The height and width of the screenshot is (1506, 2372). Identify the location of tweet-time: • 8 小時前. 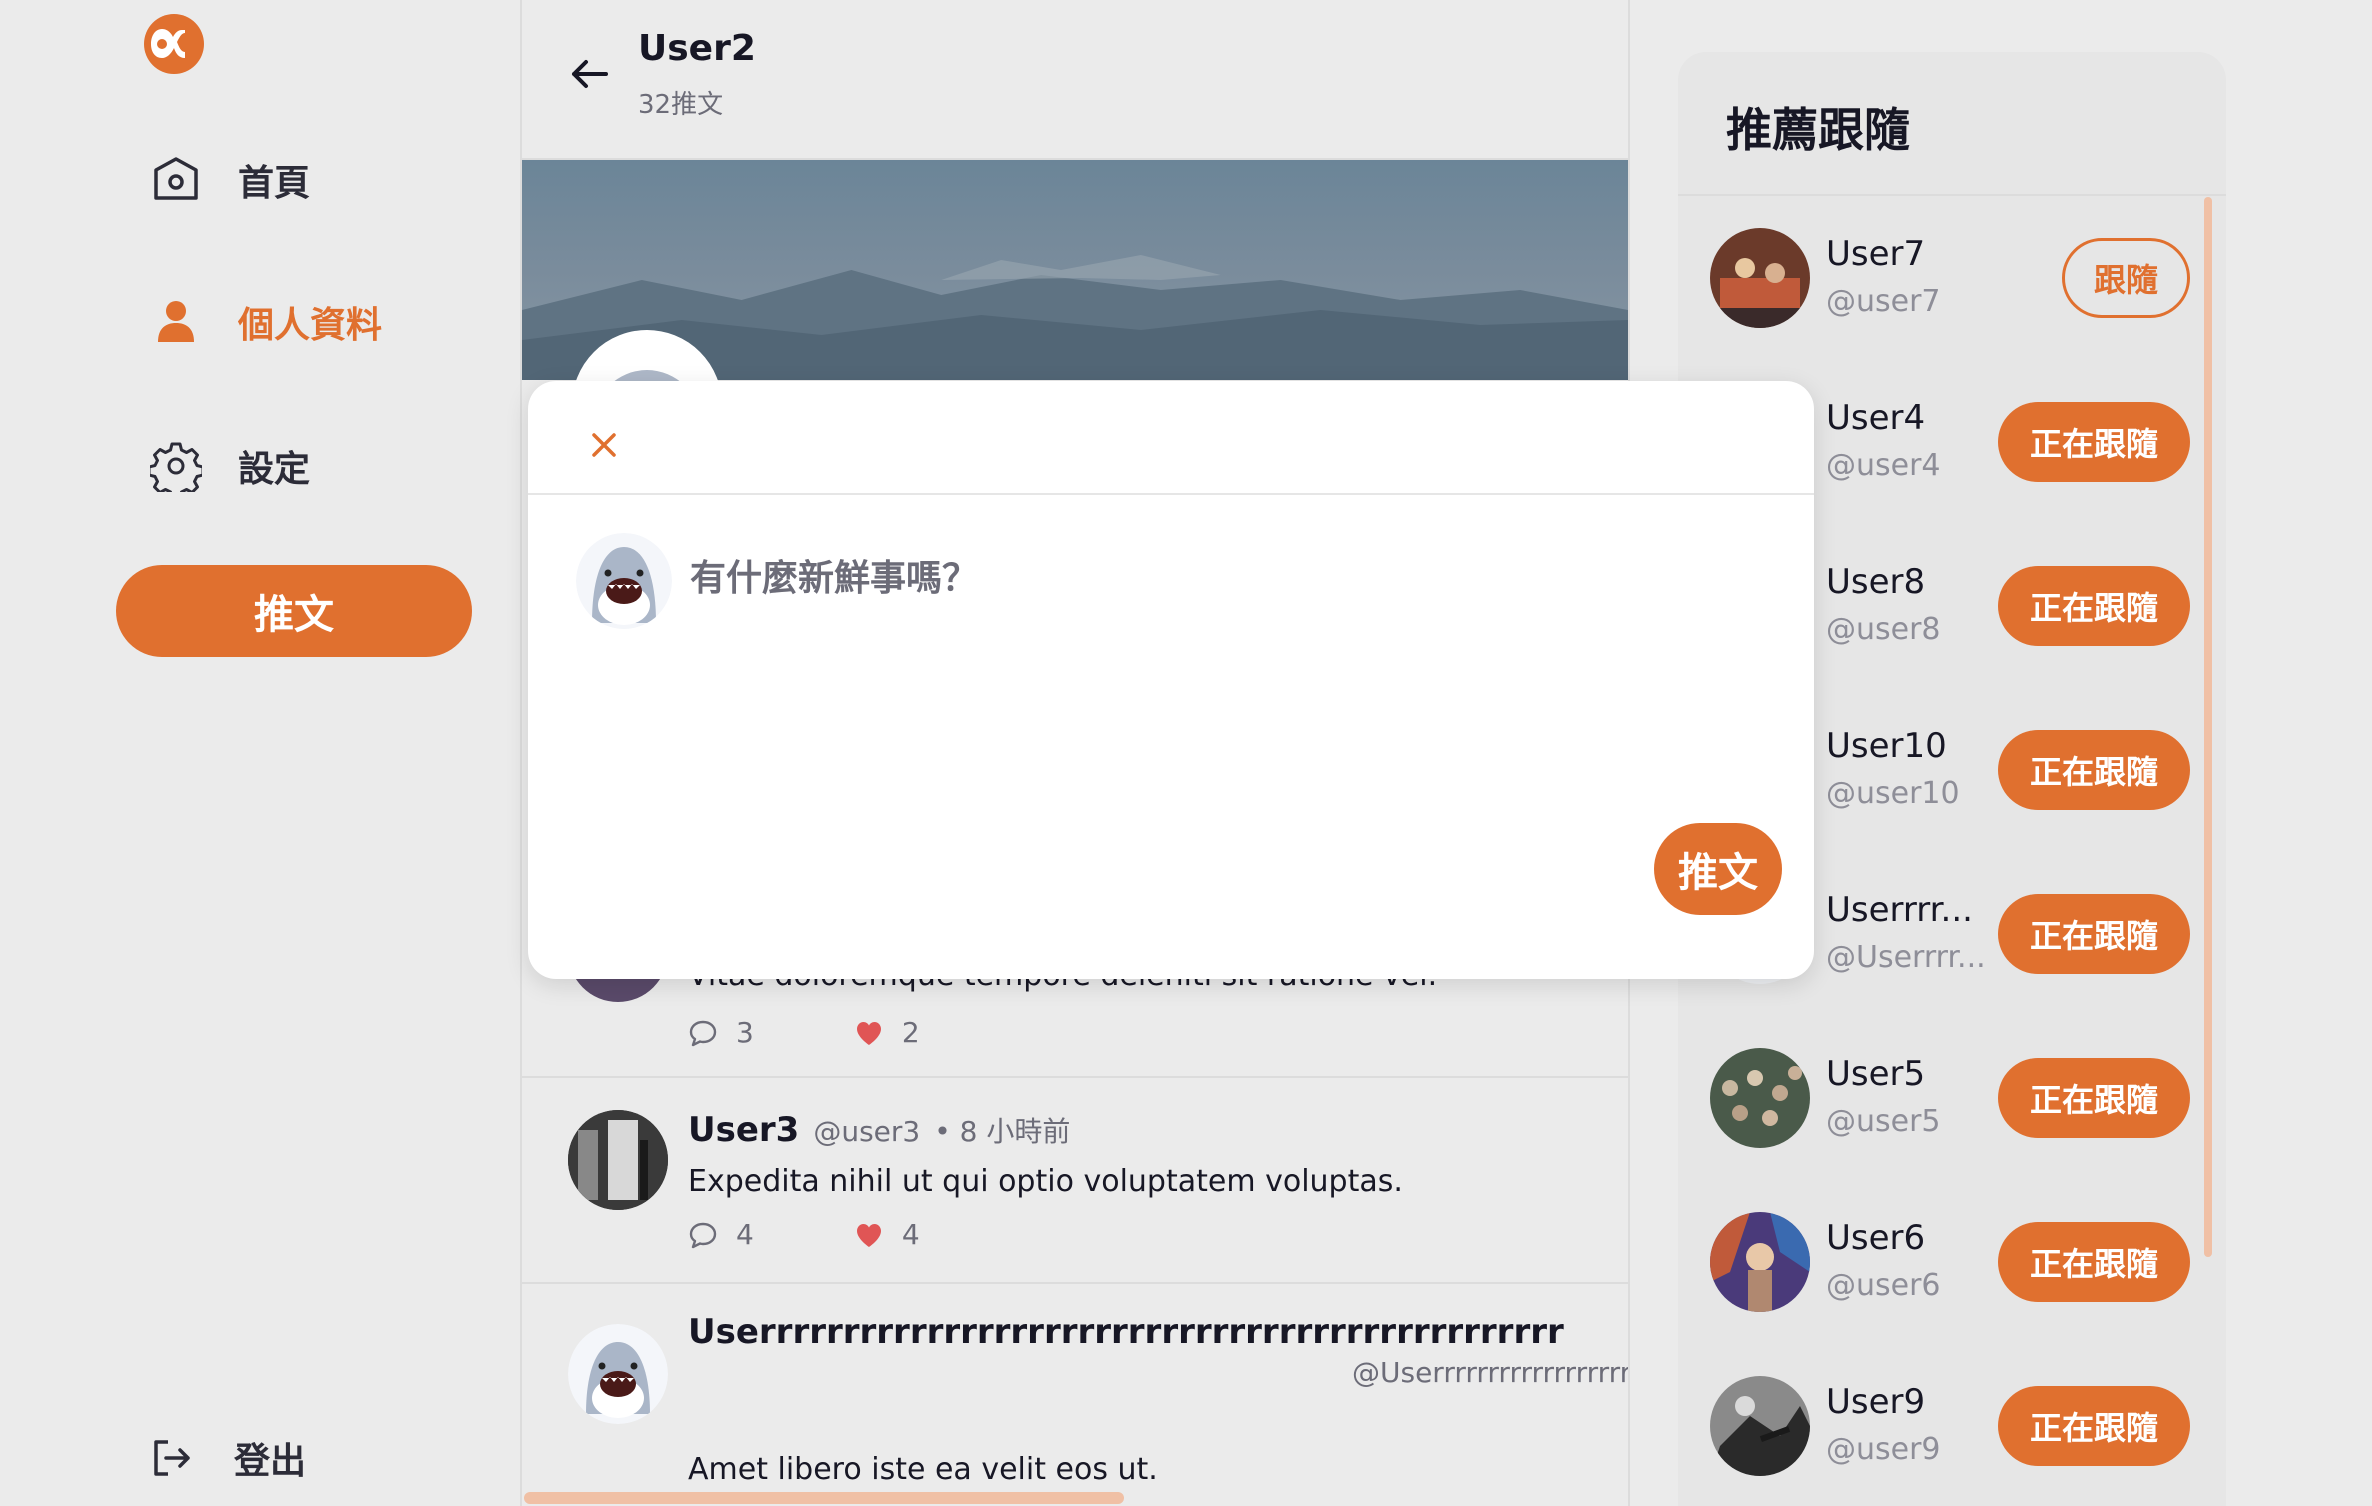
(1002, 1131).